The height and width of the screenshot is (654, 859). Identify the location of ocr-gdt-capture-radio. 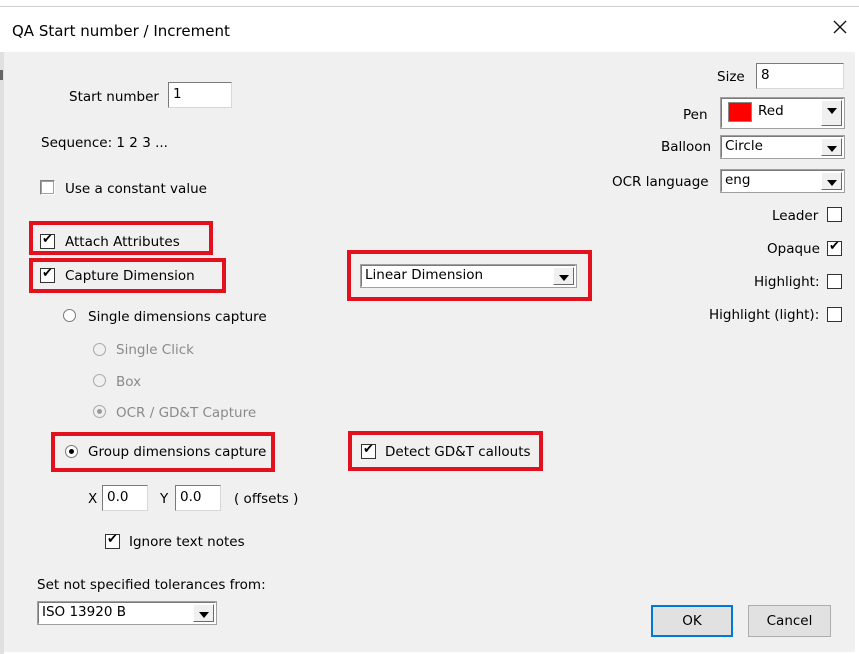
(99, 411).